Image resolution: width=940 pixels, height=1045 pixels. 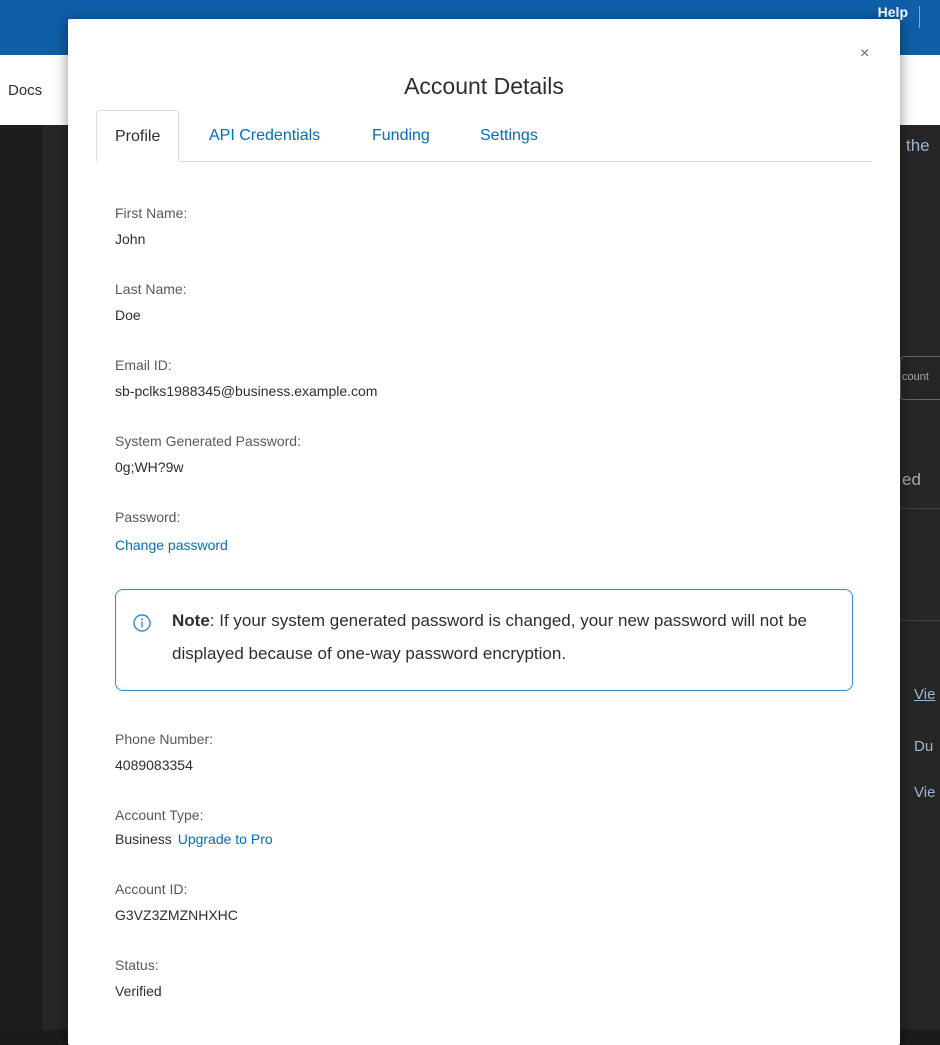 What do you see at coordinates (893, 12) in the screenshot?
I see `help-link: Help` at bounding box center [893, 12].